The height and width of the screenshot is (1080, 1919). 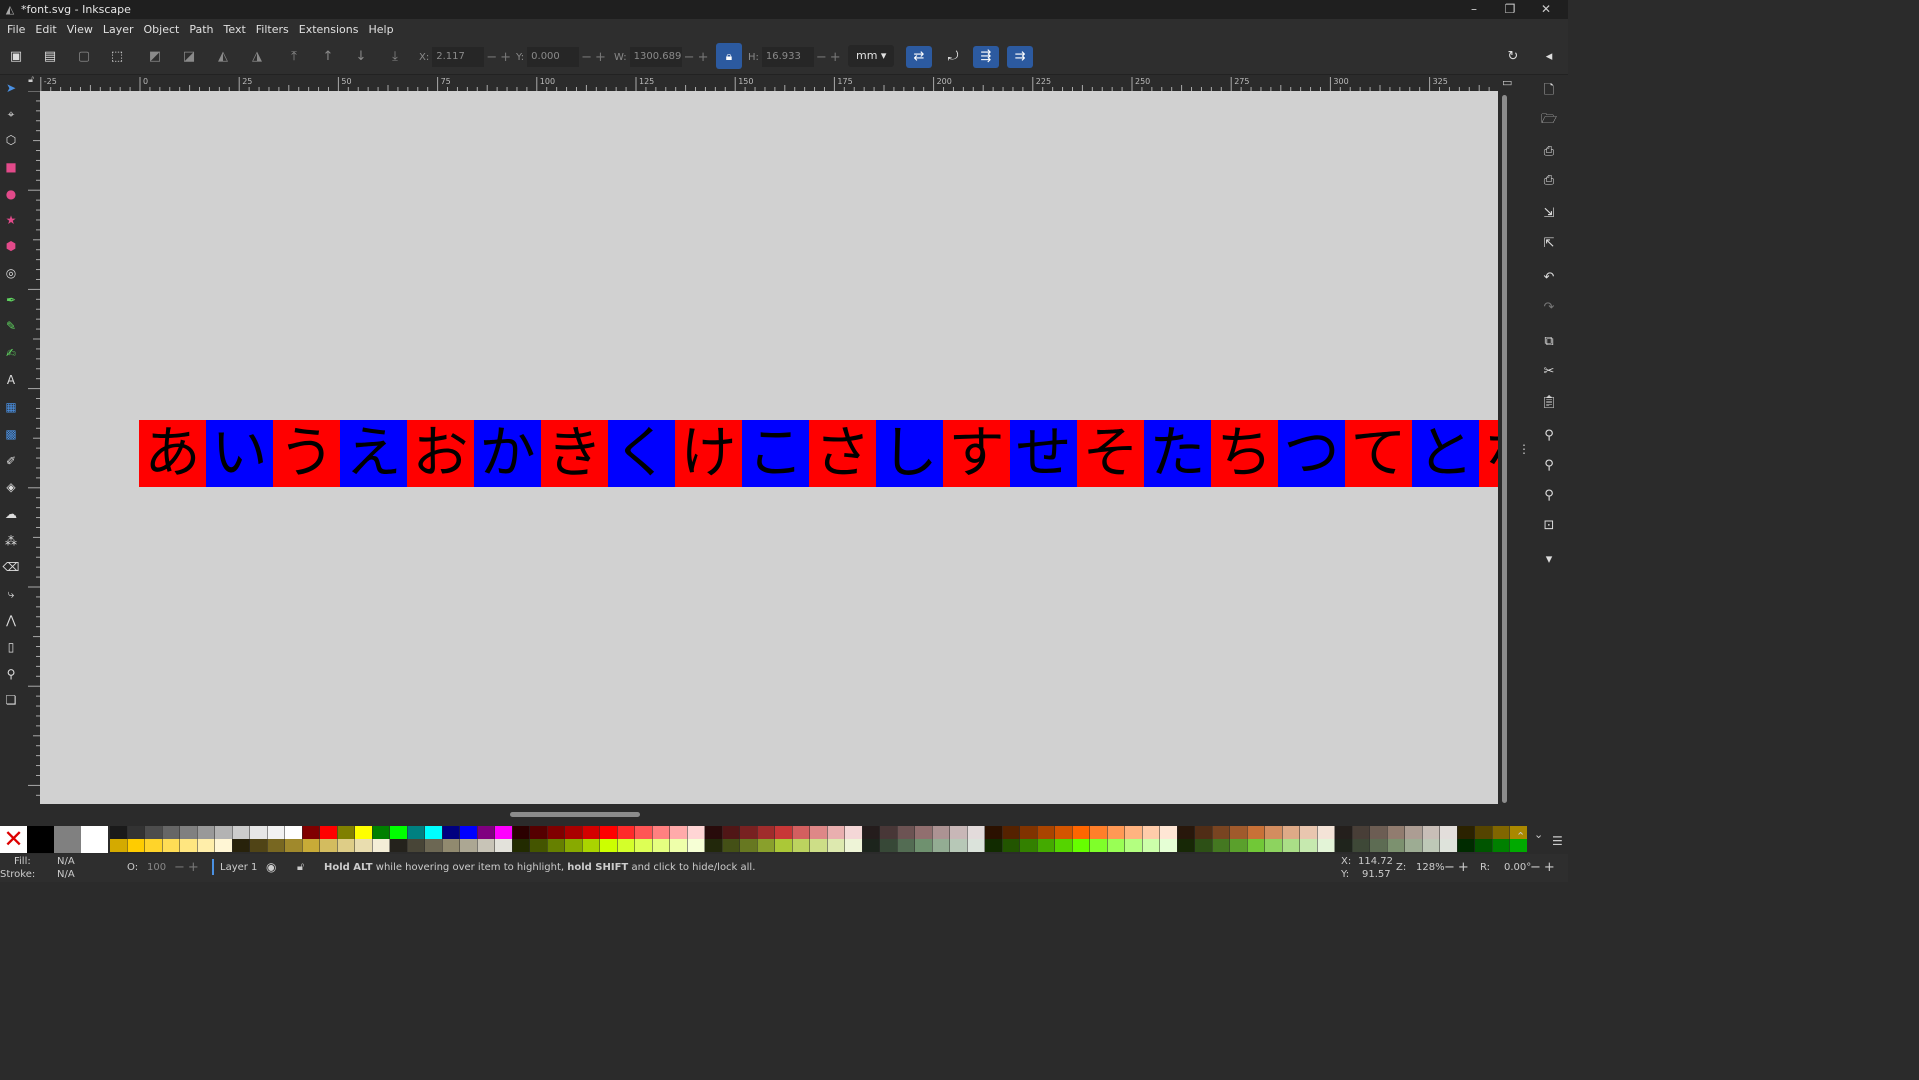 What do you see at coordinates (655, 57) in the screenshot?
I see `w-input: 1300.689` at bounding box center [655, 57].